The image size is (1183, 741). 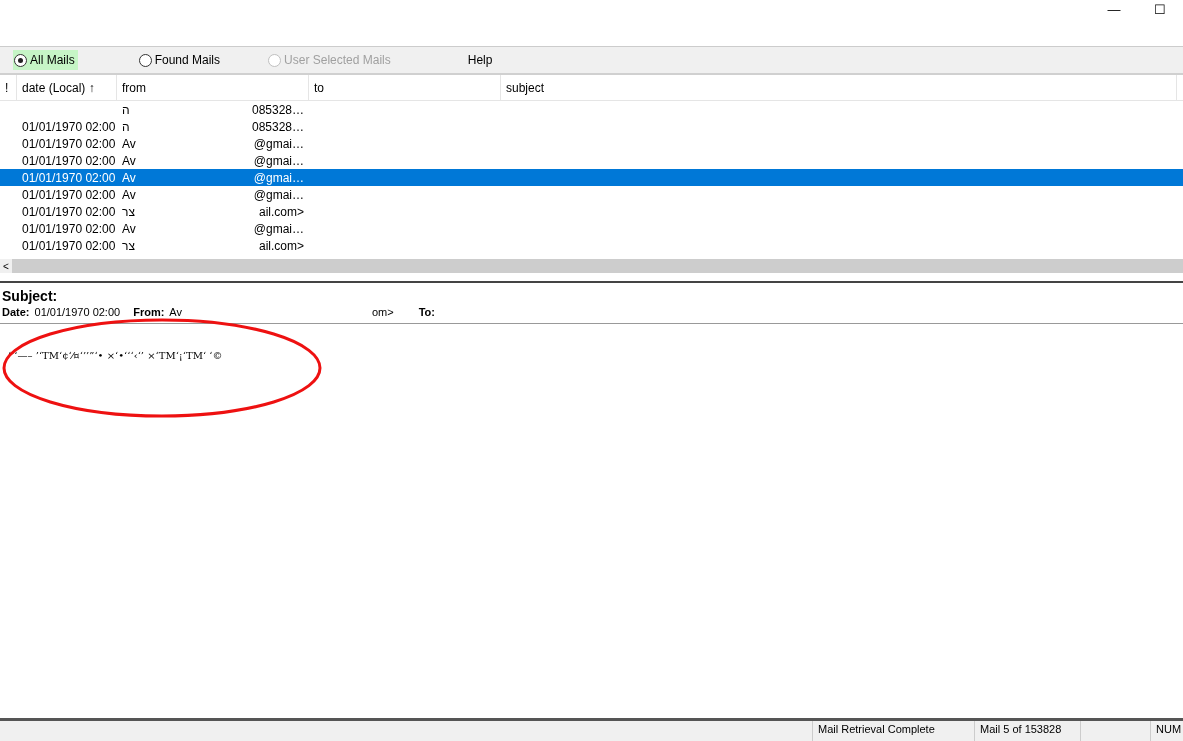 I want to click on mail-filter-radio: All Mails, so click(x=45, y=60).